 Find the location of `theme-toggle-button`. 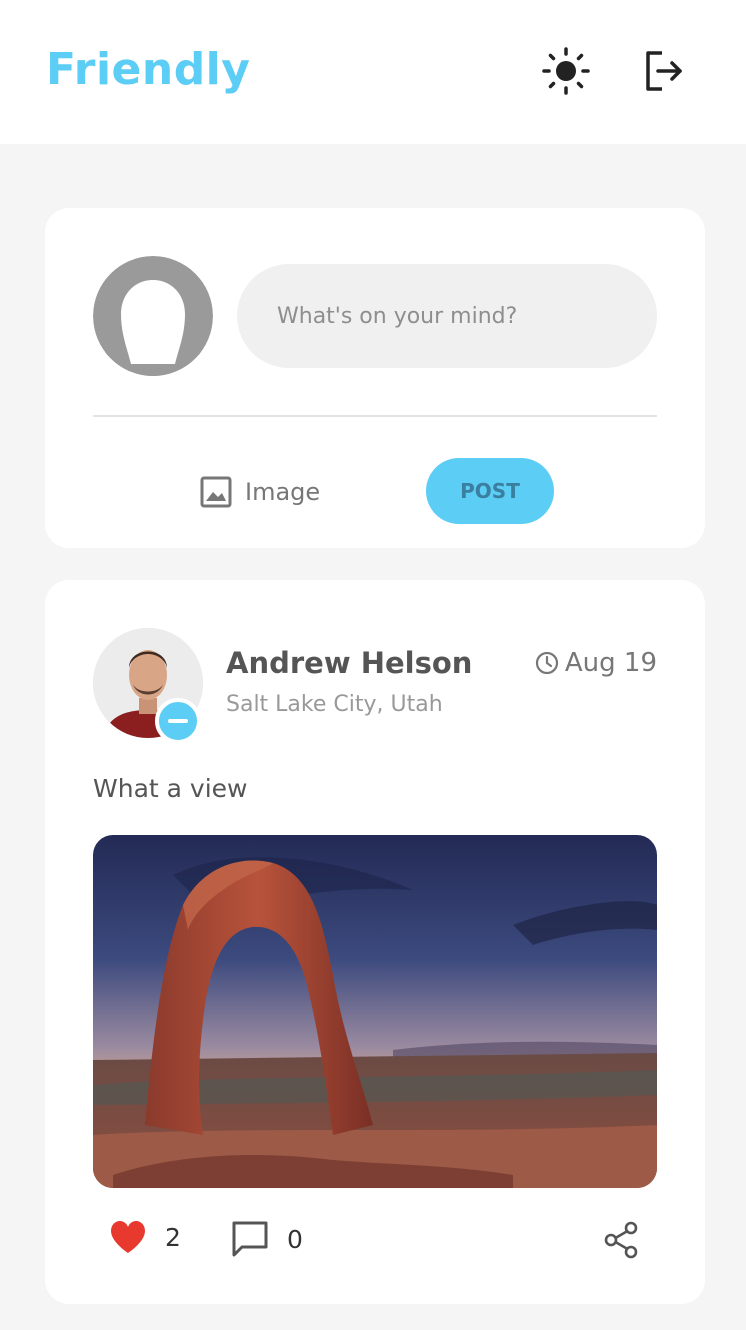

theme-toggle-button is located at coordinates (566, 71).